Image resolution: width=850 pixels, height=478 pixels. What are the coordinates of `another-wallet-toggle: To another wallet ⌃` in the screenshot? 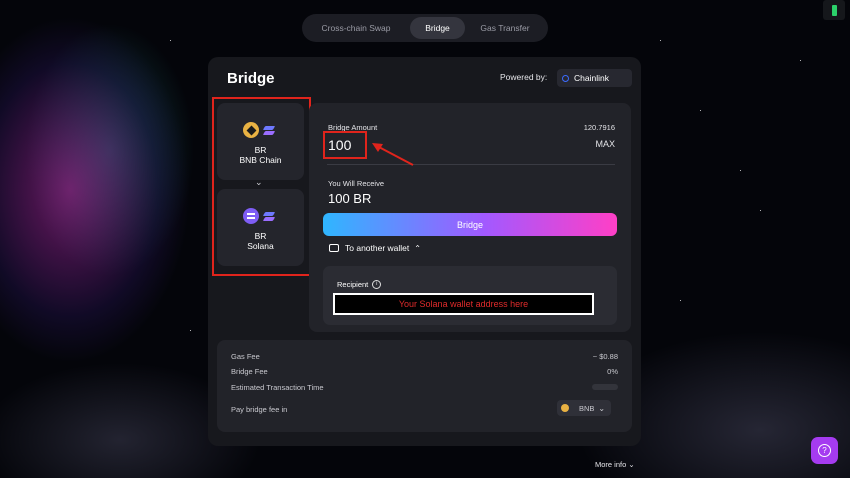 It's located at (375, 248).